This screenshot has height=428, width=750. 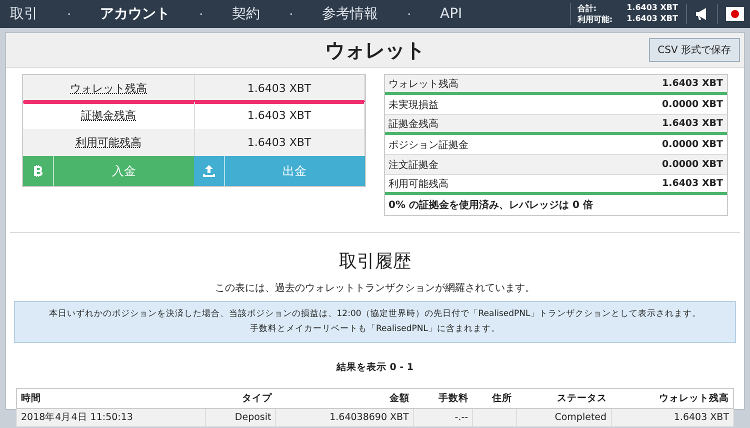 I want to click on section-description: この表には、過去のウォレットトランザクションが網羅されています。, so click(x=375, y=288).